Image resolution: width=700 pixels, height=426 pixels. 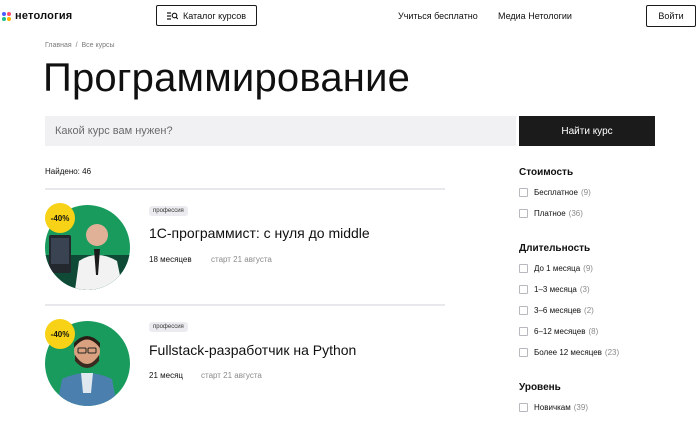 What do you see at coordinates (580, 407) in the screenshot?
I see `filter-option-count: (39)` at bounding box center [580, 407].